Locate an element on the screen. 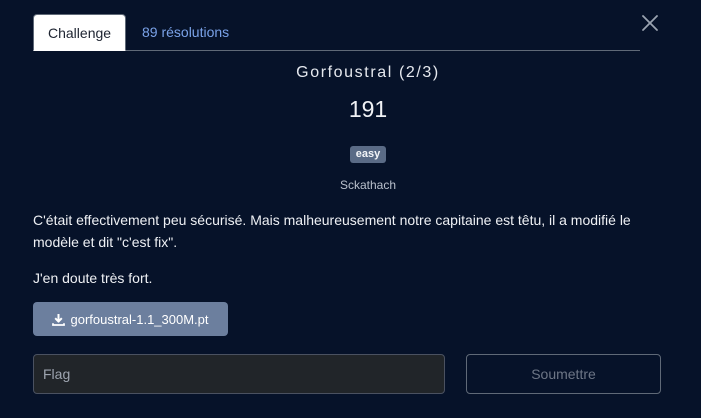  difficulty-badge: easy is located at coordinates (368, 154).